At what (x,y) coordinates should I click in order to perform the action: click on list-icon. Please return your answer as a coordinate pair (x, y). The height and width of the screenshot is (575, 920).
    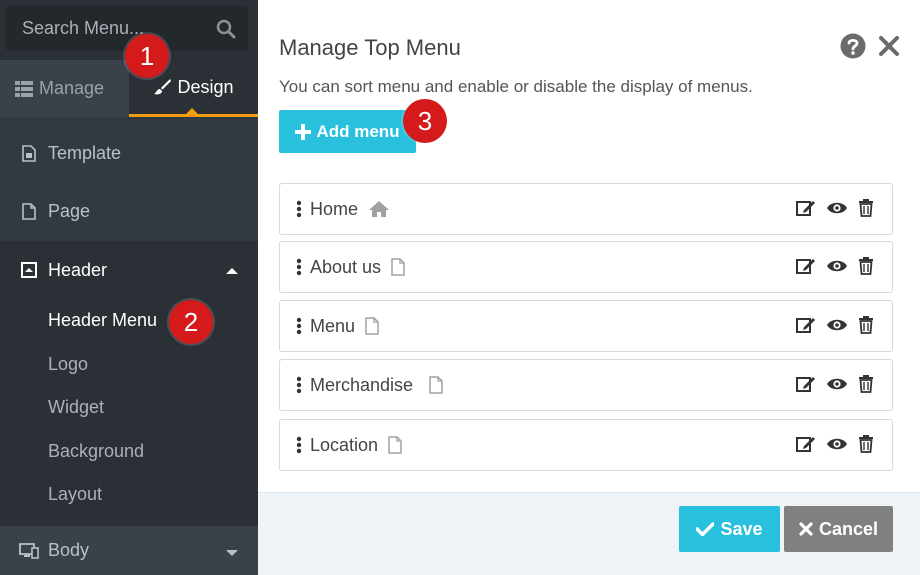
    Looking at the image, I should click on (24, 88).